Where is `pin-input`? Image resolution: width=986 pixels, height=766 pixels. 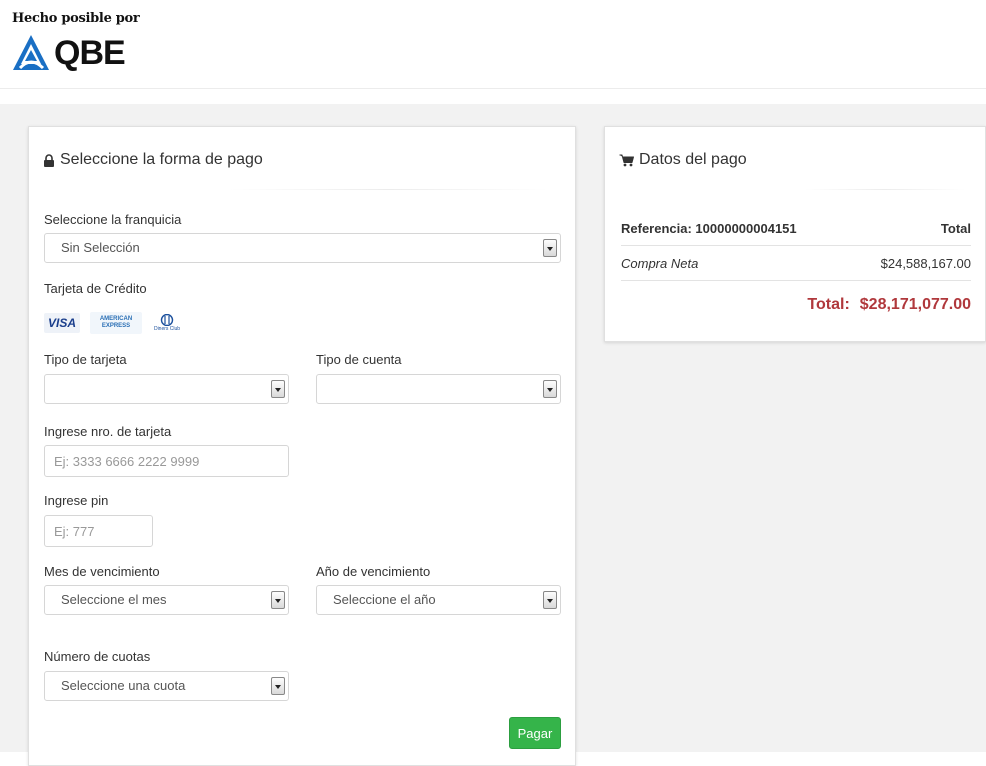 pin-input is located at coordinates (98, 531).